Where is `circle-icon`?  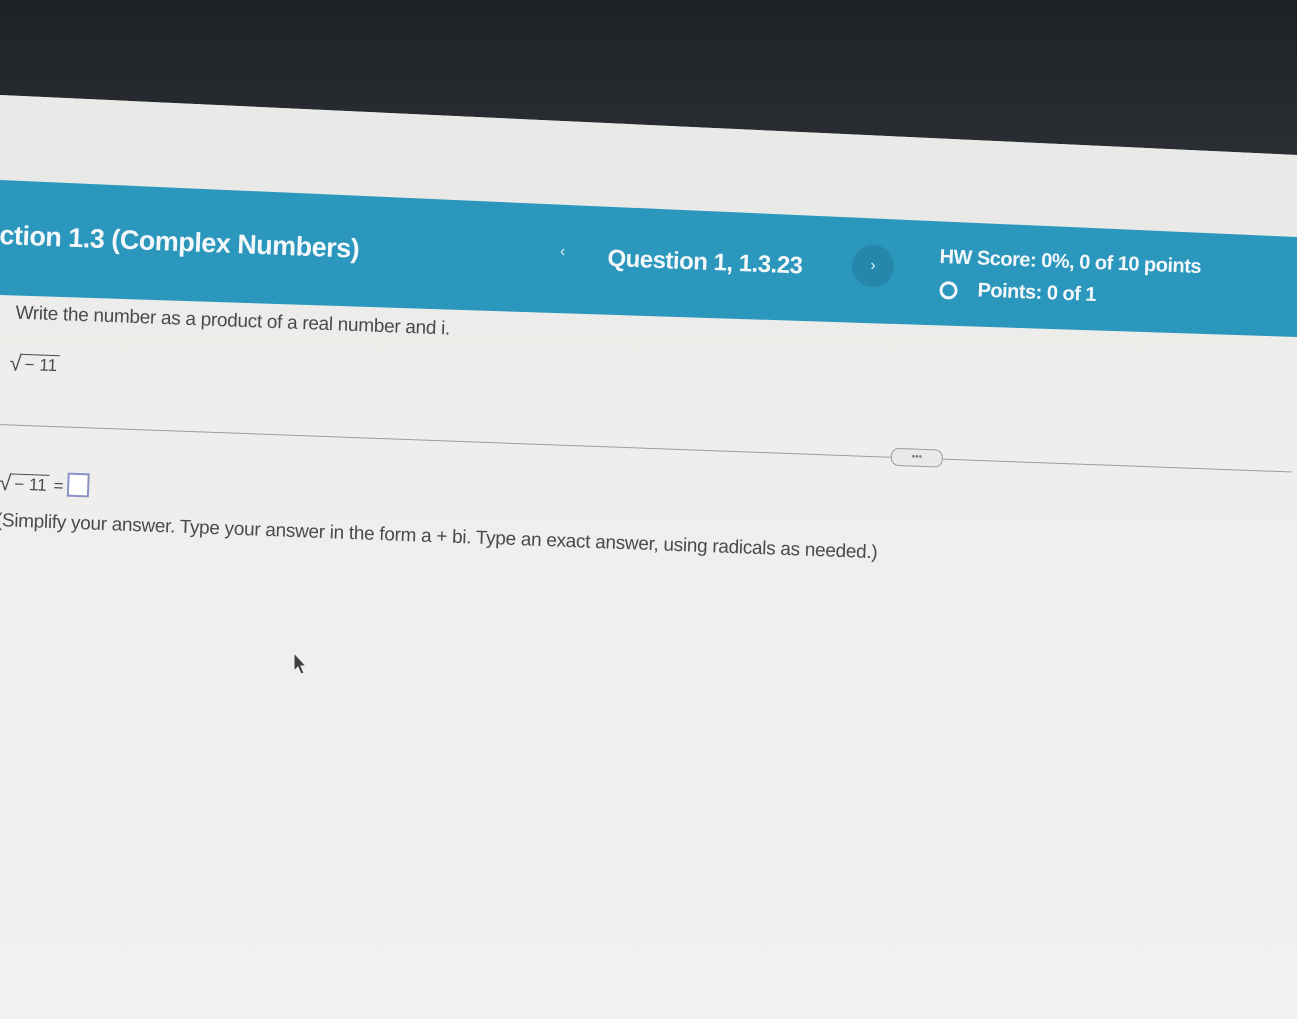 circle-icon is located at coordinates (948, 290).